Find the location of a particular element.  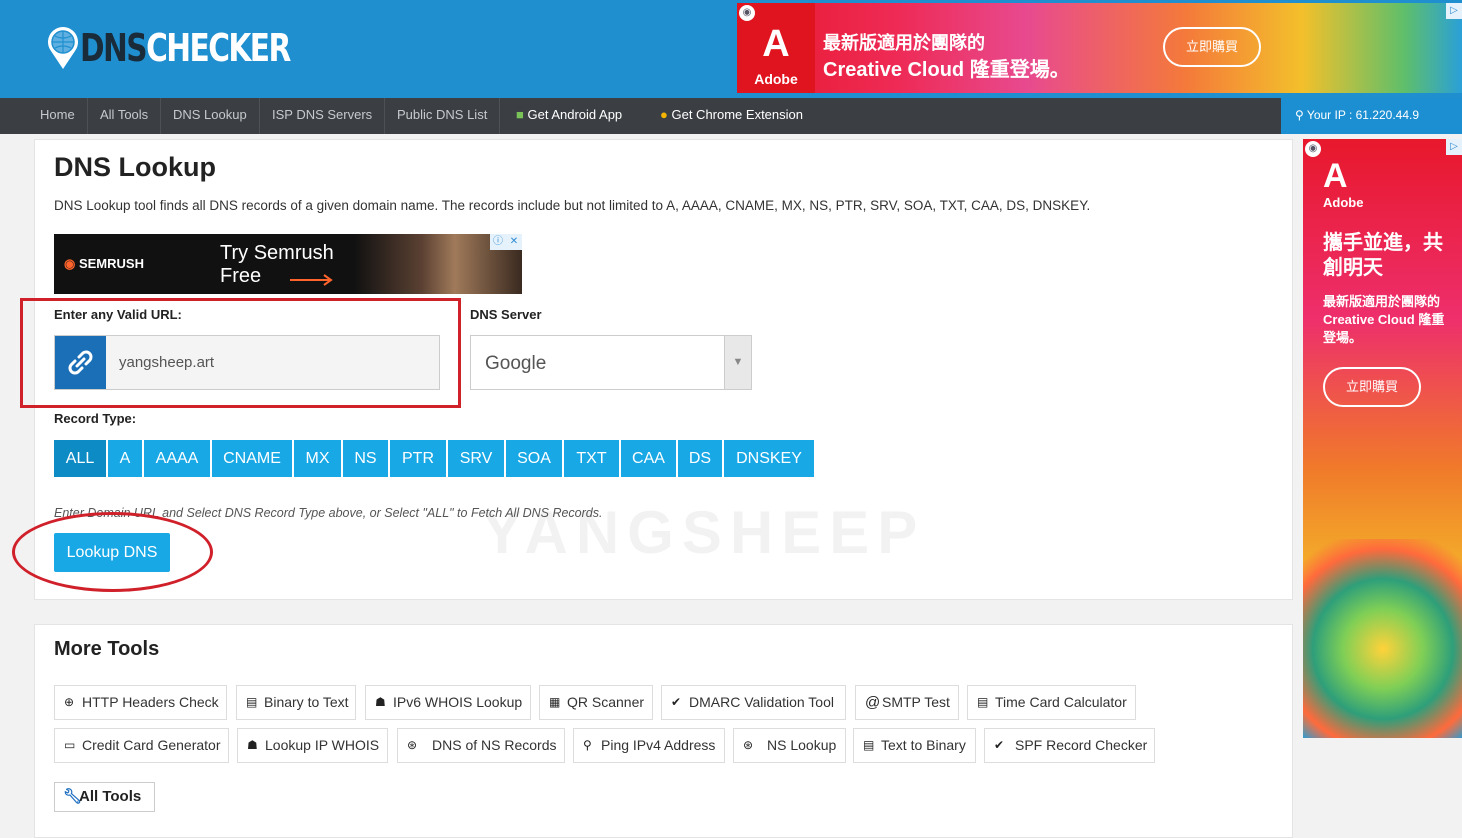

tool-spf-record-checker: ✔ SPF Record Checker is located at coordinates (1069, 745).